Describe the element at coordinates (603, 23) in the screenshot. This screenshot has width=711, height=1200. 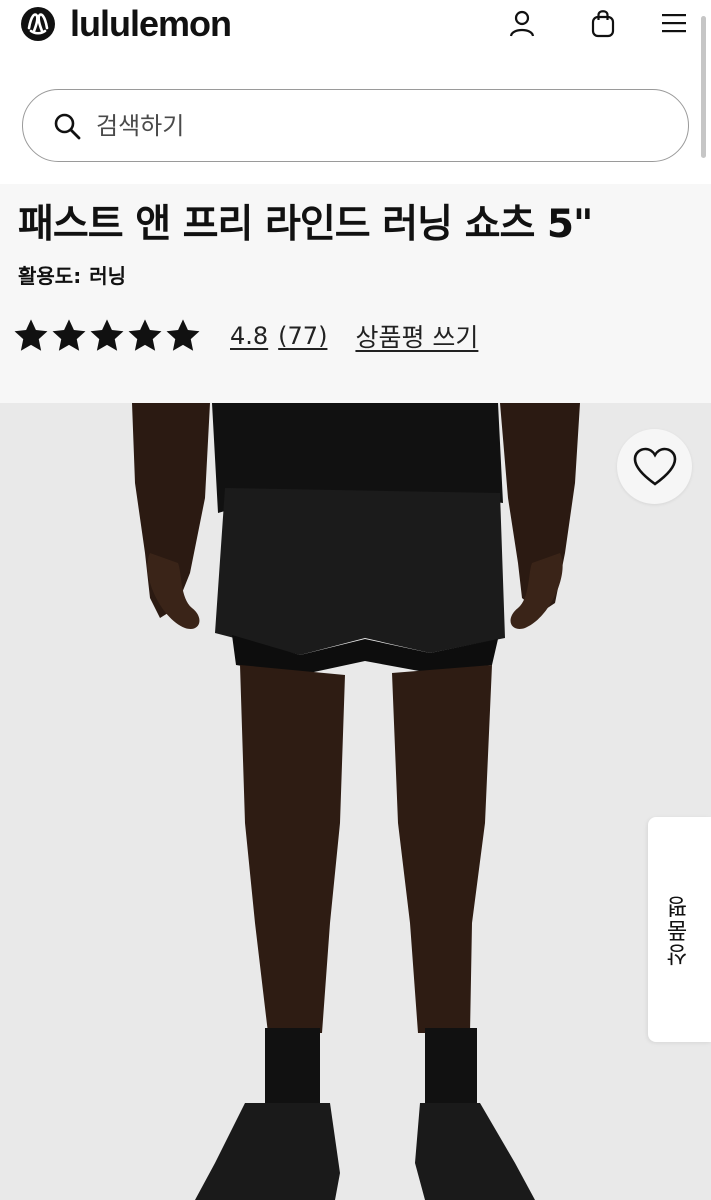
I see `shopping-bag-icon` at that location.